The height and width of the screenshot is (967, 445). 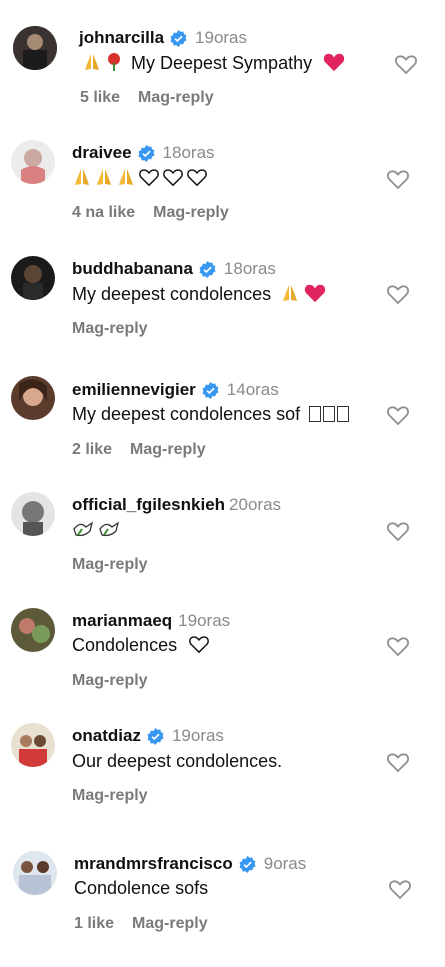 What do you see at coordinates (92, 450) in the screenshot?
I see `like-count: 2 like` at bounding box center [92, 450].